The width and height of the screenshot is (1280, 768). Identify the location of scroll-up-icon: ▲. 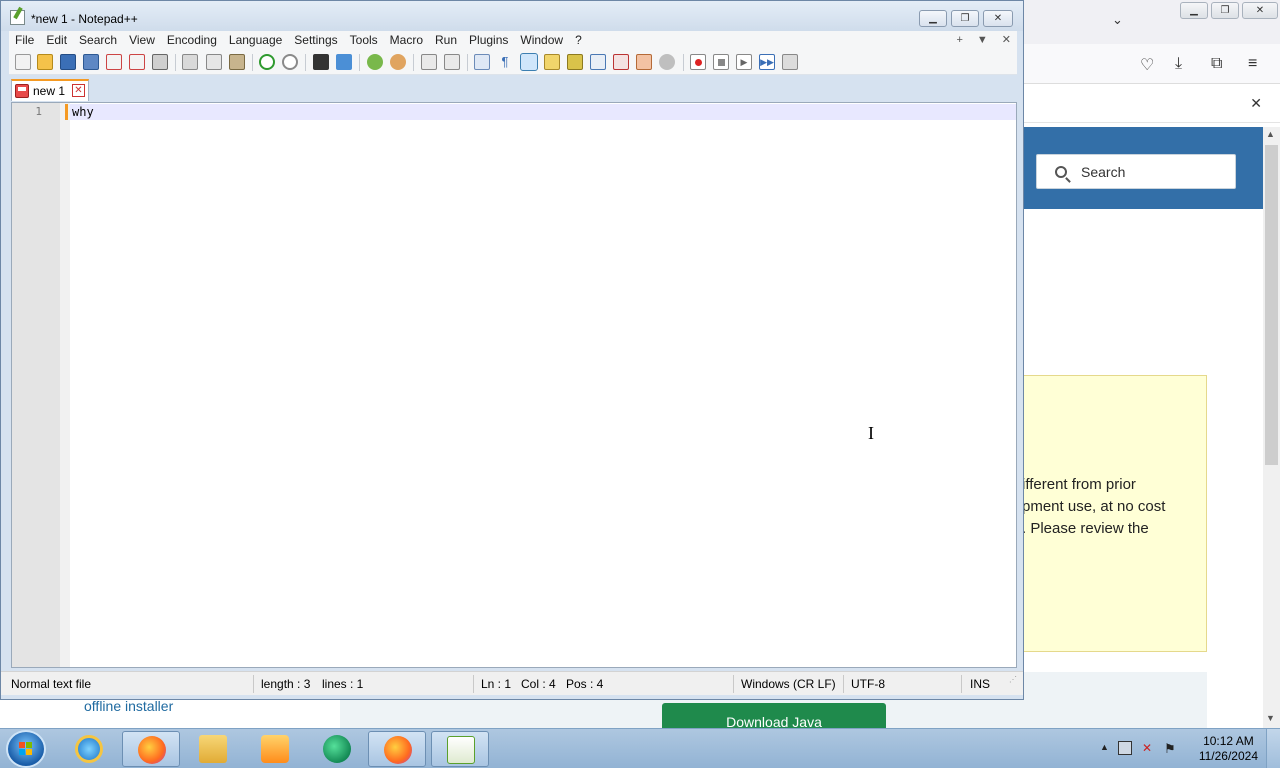
(1270, 134).